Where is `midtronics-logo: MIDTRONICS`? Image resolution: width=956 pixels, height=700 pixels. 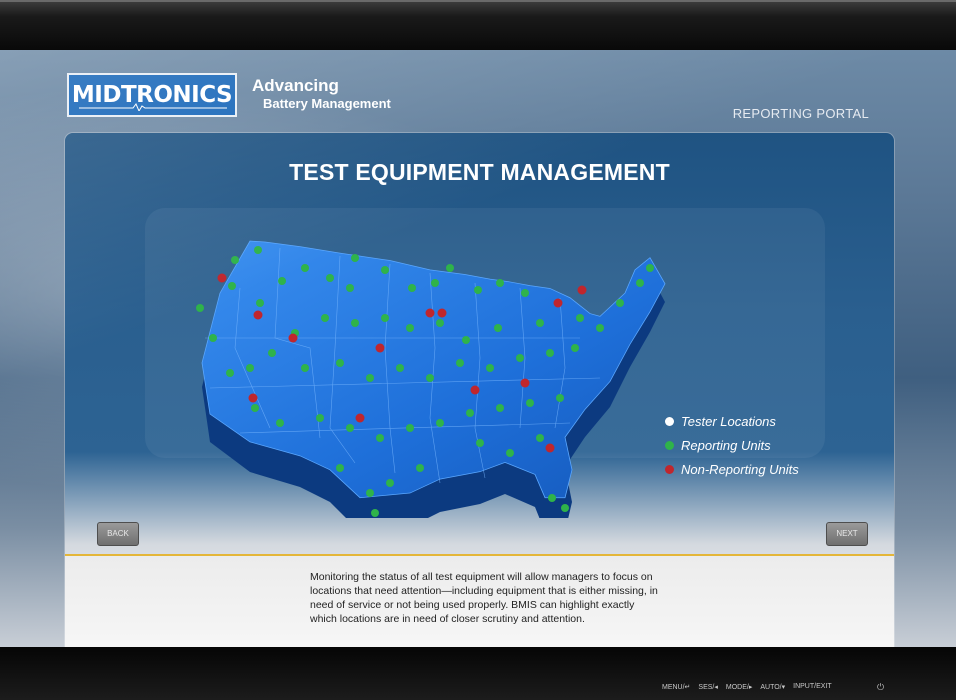 midtronics-logo: MIDTRONICS is located at coordinates (152, 95).